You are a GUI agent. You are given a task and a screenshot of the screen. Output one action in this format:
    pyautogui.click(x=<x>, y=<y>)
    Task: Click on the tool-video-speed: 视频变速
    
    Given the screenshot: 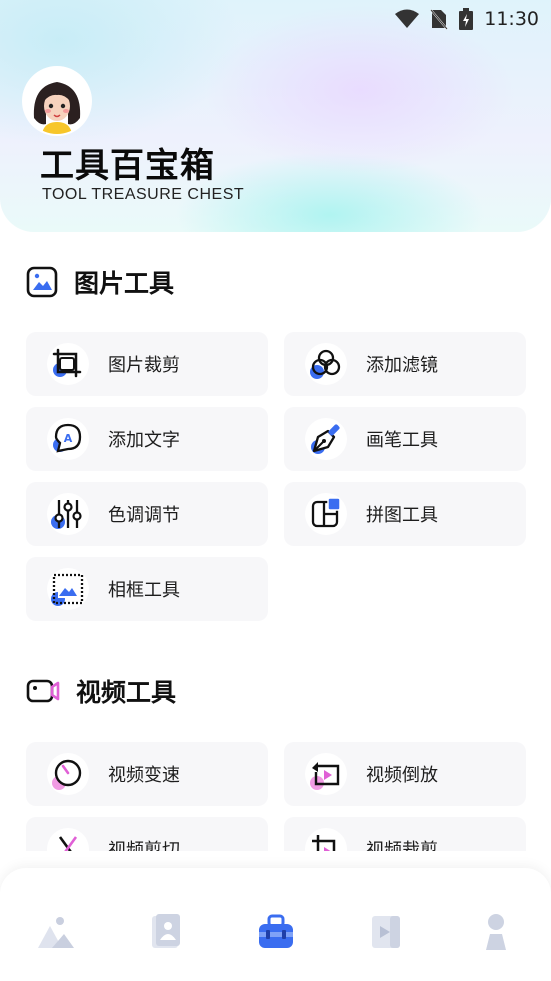 What is the action you would take?
    pyautogui.click(x=147, y=774)
    